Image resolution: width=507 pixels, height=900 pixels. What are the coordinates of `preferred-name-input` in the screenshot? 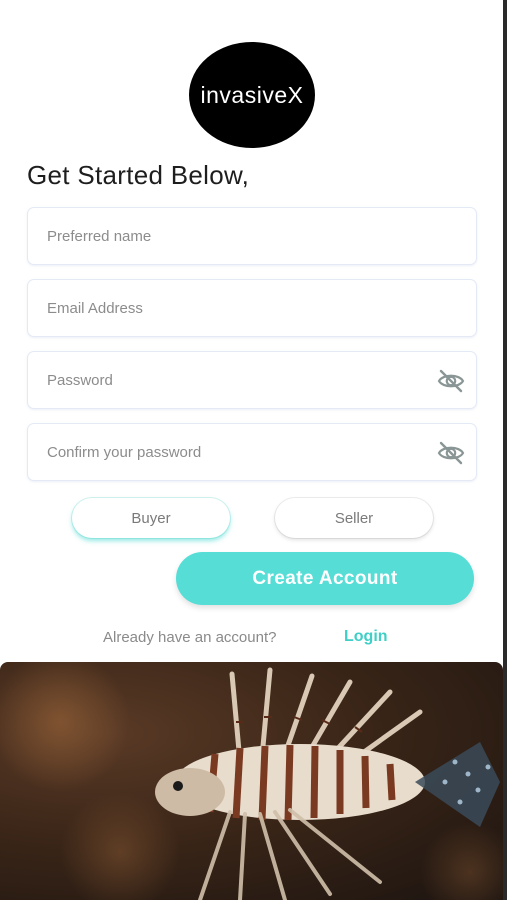 It's located at (237, 236).